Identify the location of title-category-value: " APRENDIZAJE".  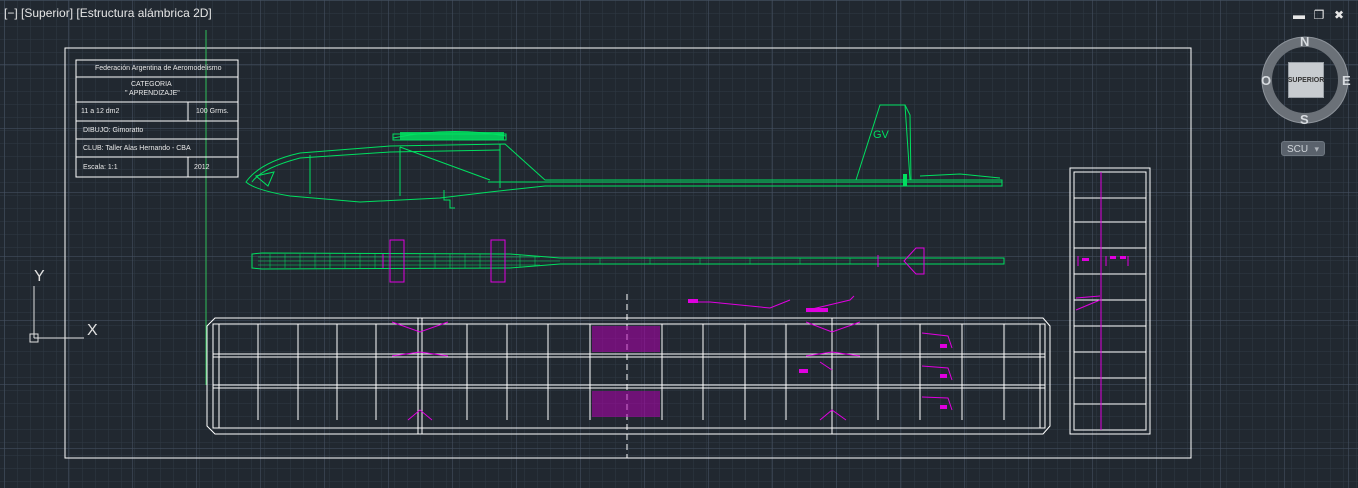
(152, 93).